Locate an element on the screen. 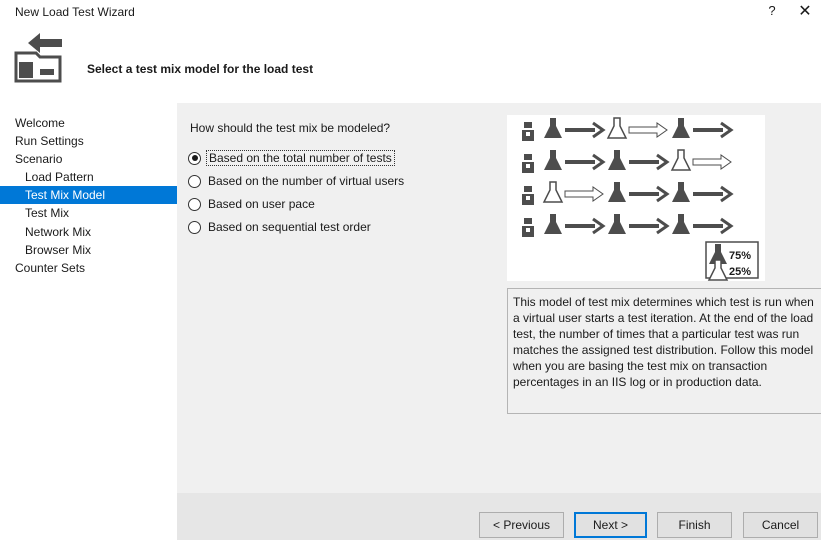  title-bar: New Load Test Wizard ? ✕ is located at coordinates (410, 13).